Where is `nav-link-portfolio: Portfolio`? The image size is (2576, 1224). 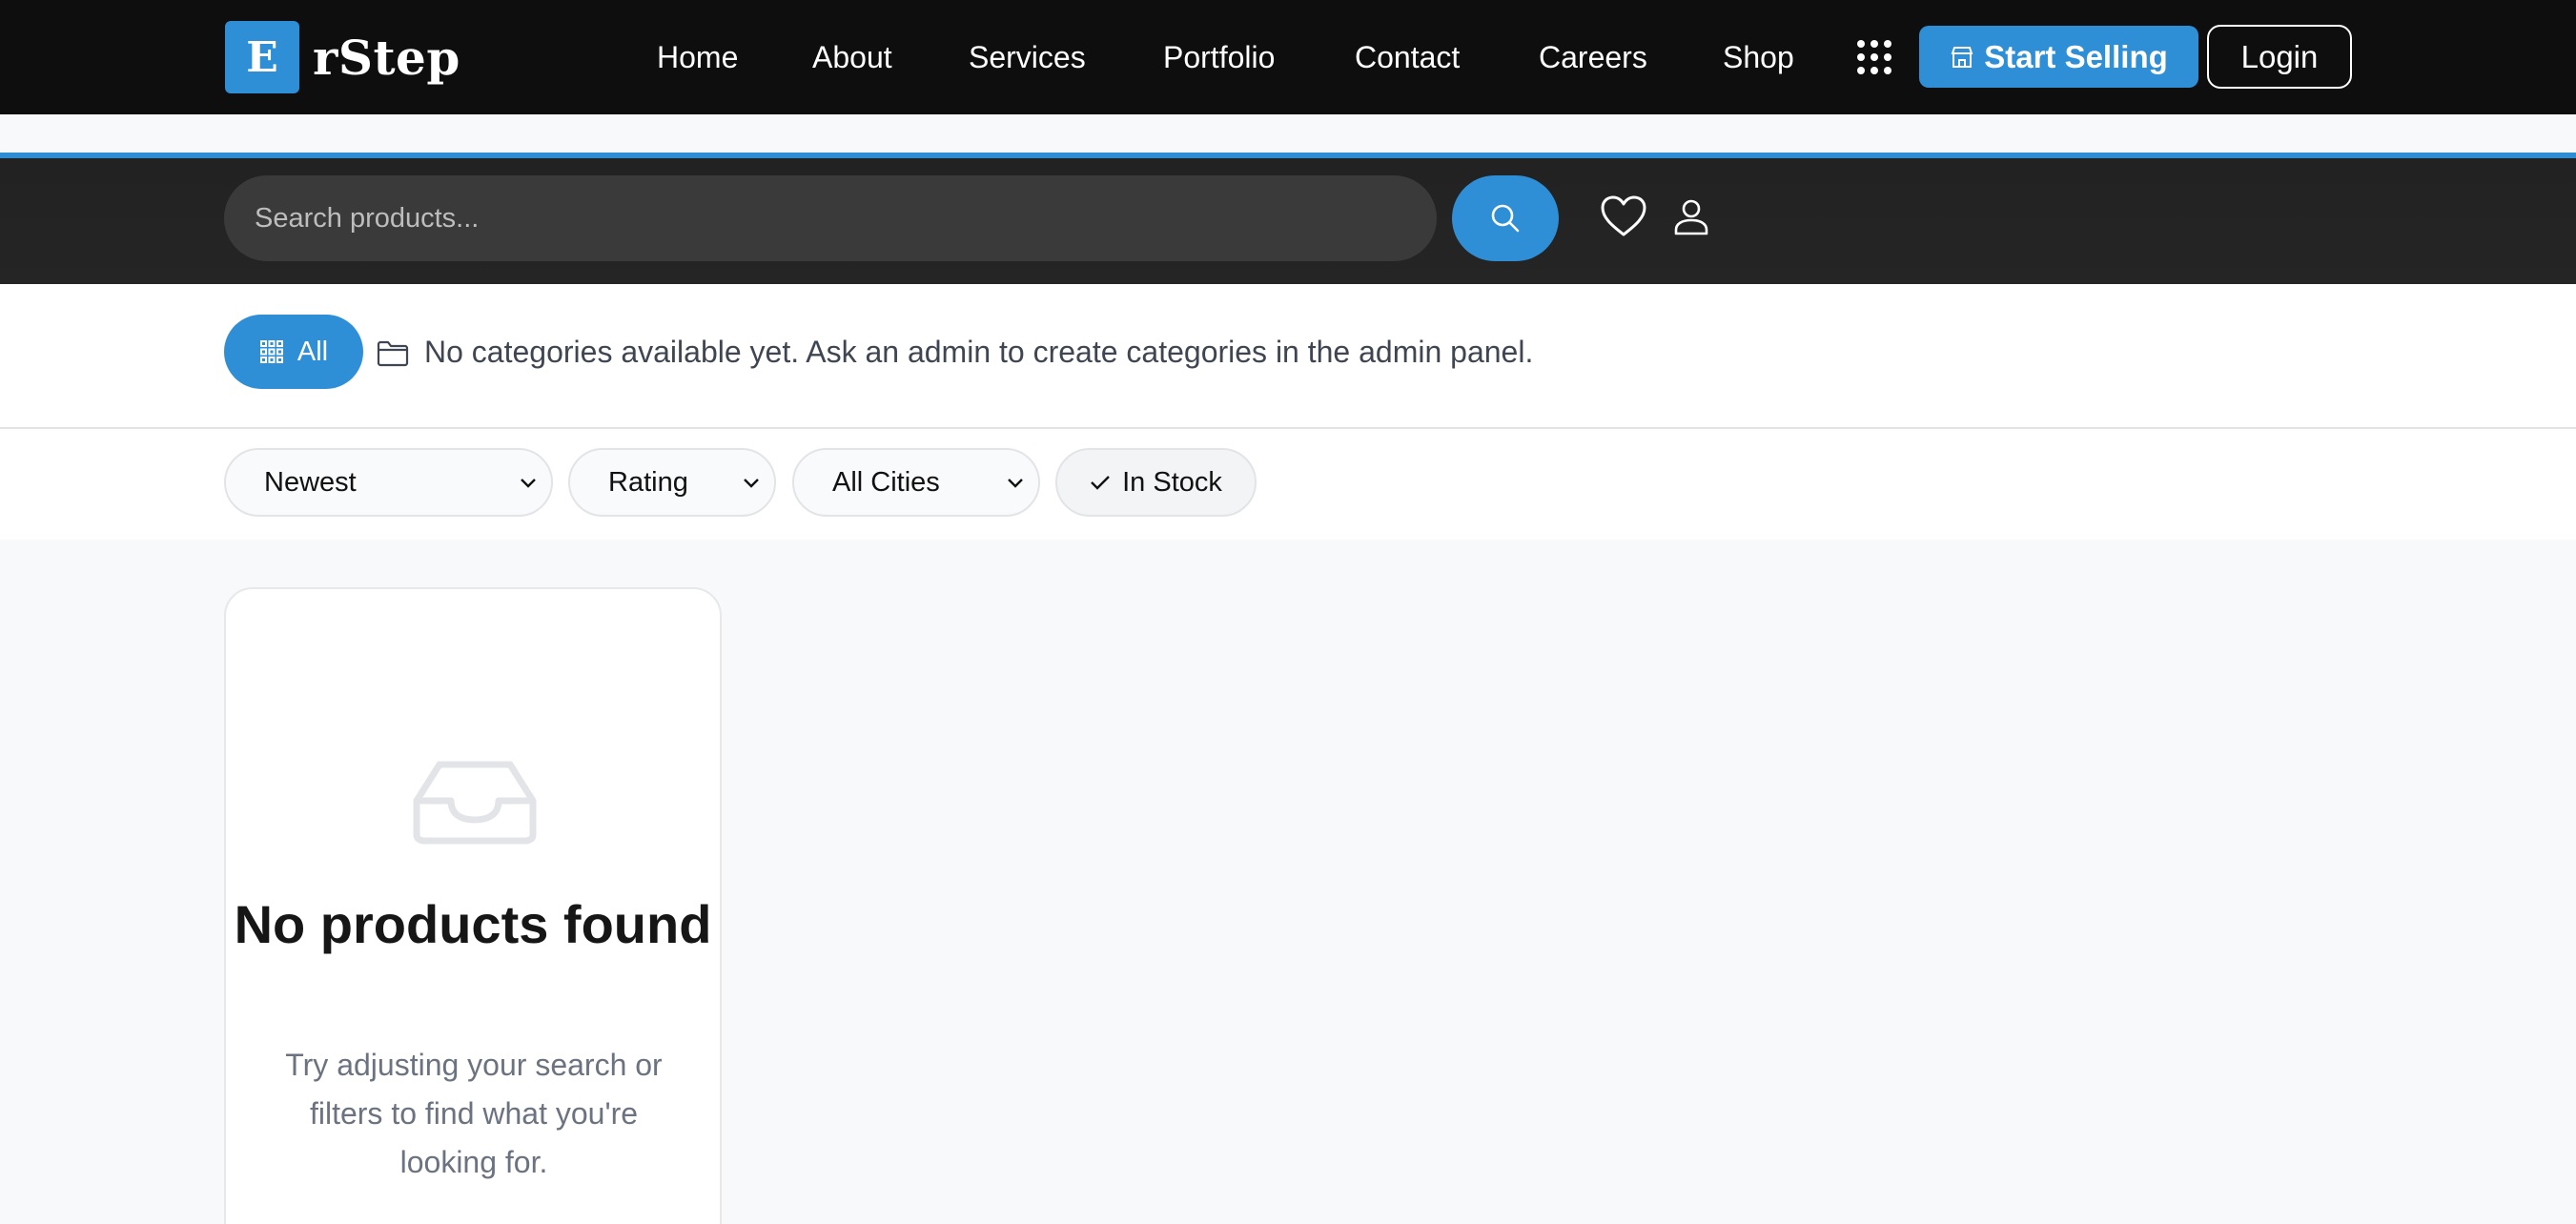 nav-link-portfolio: Portfolio is located at coordinates (1219, 57).